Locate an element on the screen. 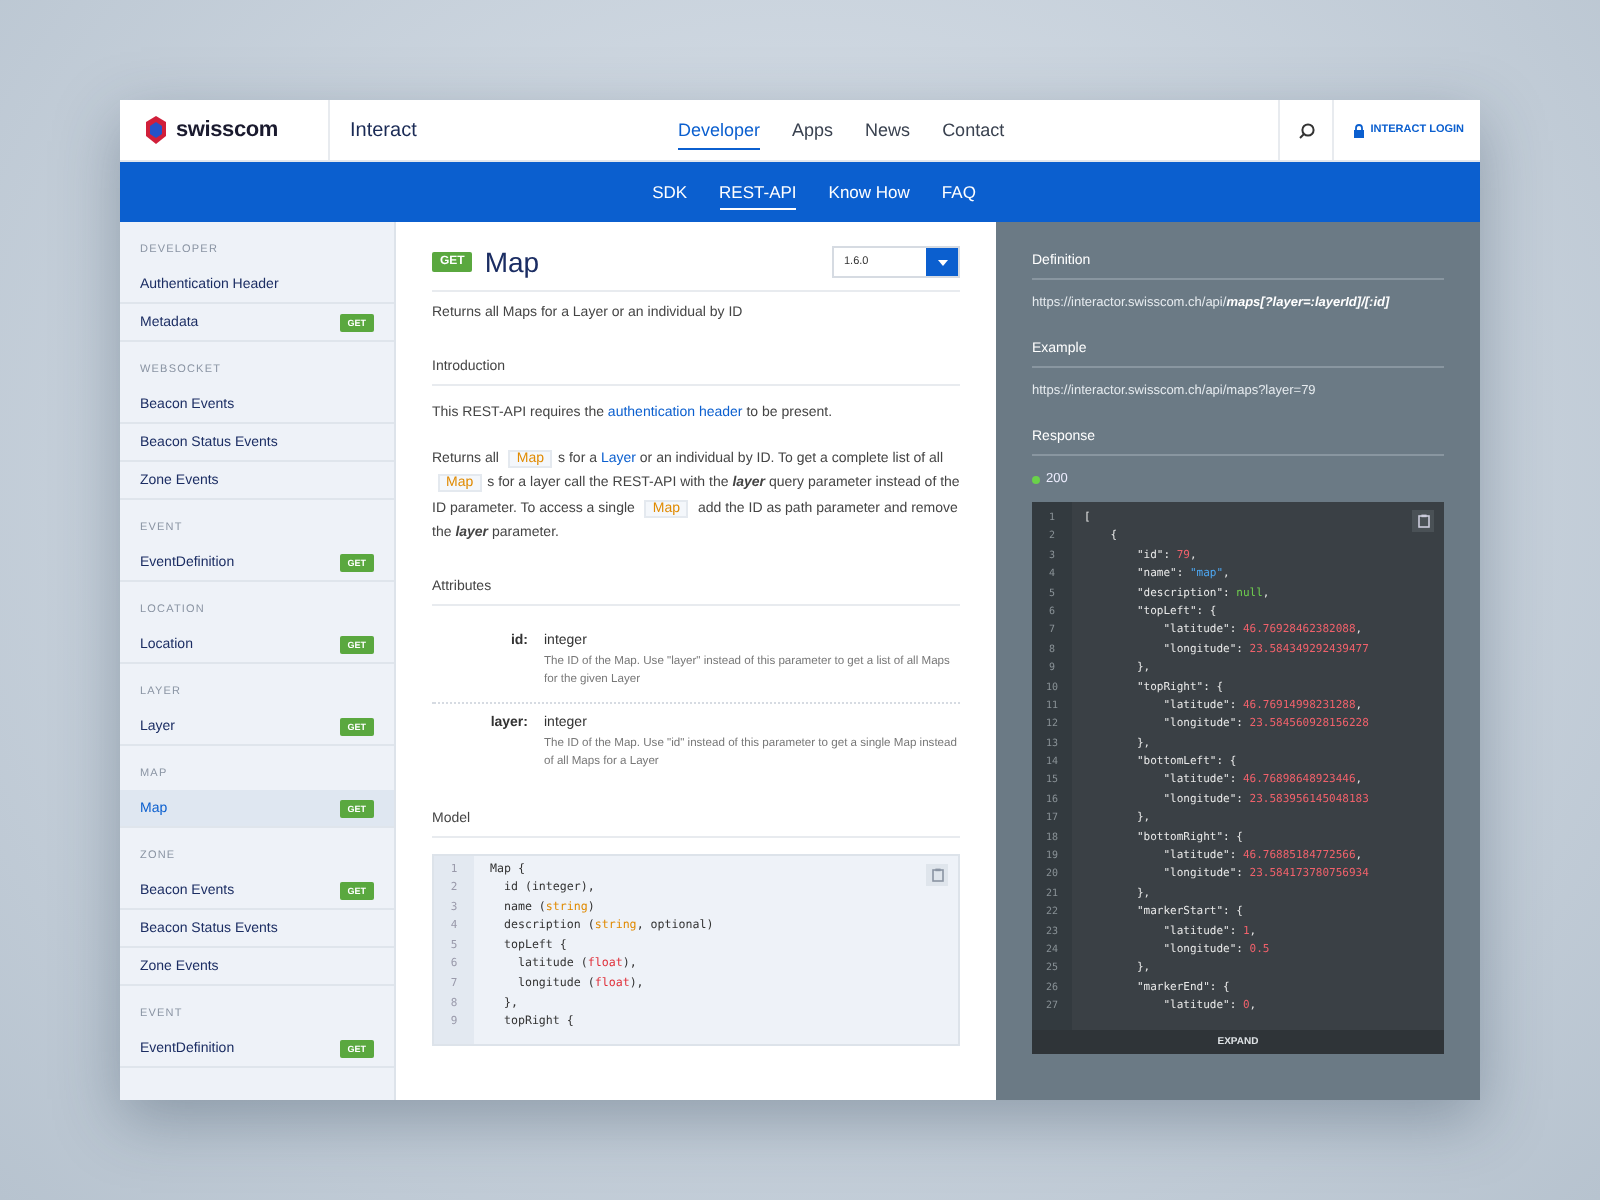  brand-name: swisscom is located at coordinates (227, 130).